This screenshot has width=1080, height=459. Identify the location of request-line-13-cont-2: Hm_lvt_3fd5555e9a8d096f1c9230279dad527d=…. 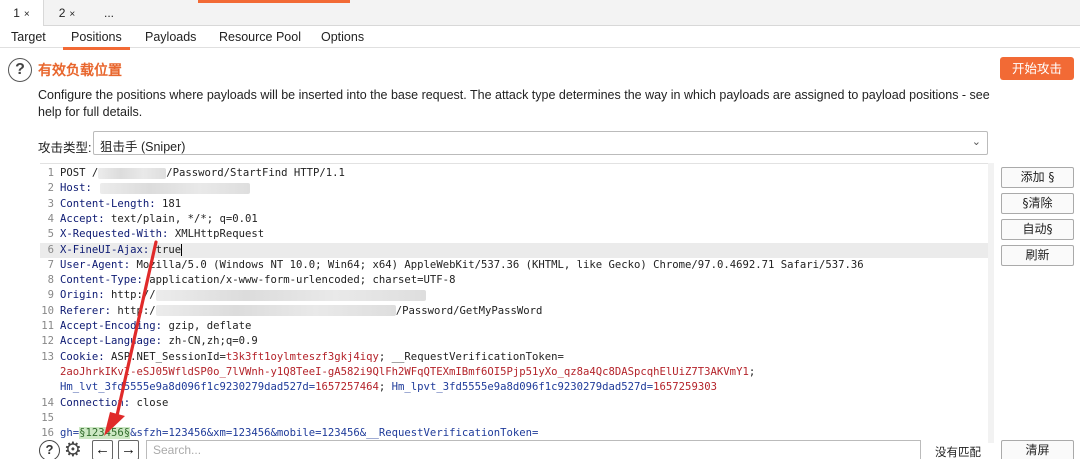
(388, 387).